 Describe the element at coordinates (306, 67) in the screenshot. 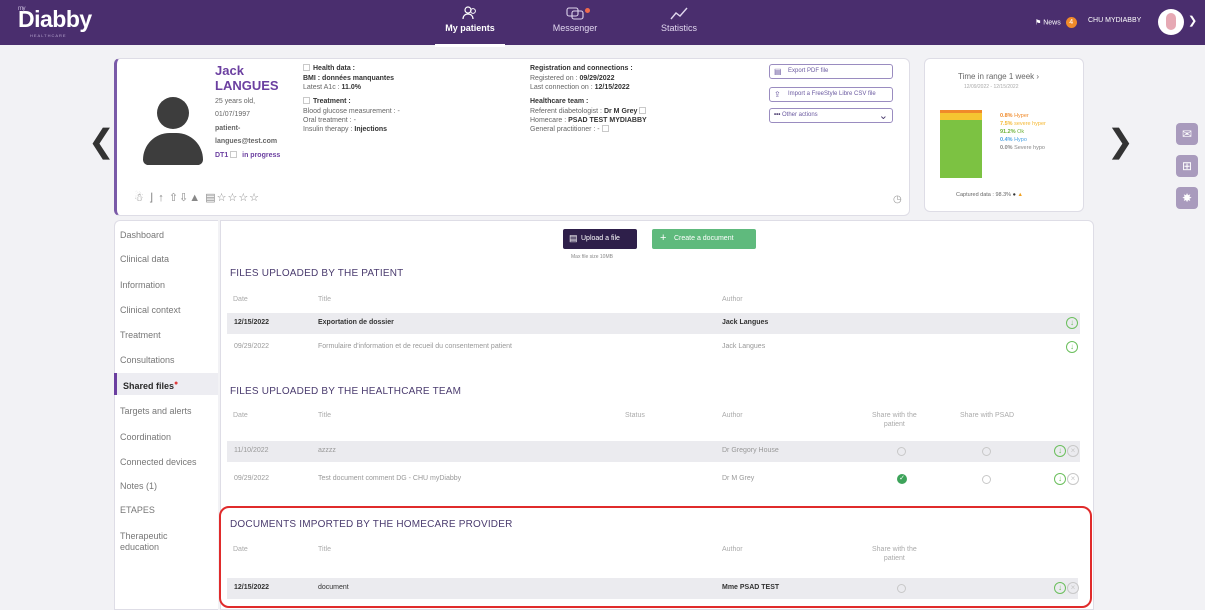

I see `health-data-checkbox` at that location.